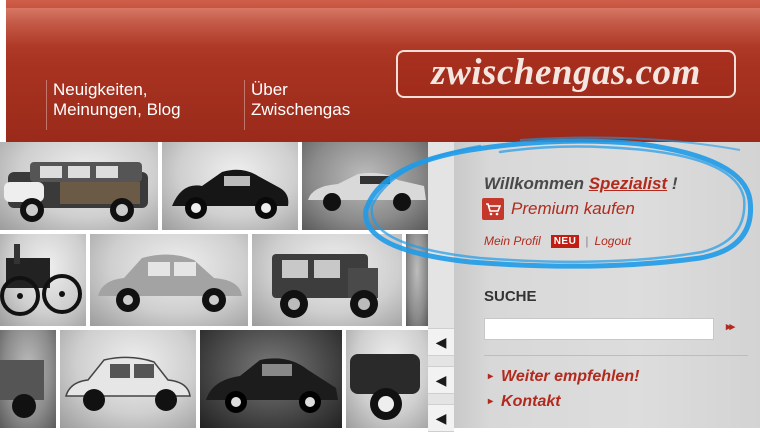 This screenshot has height=432, width=760. I want to click on new-badge: NEU, so click(565, 241).